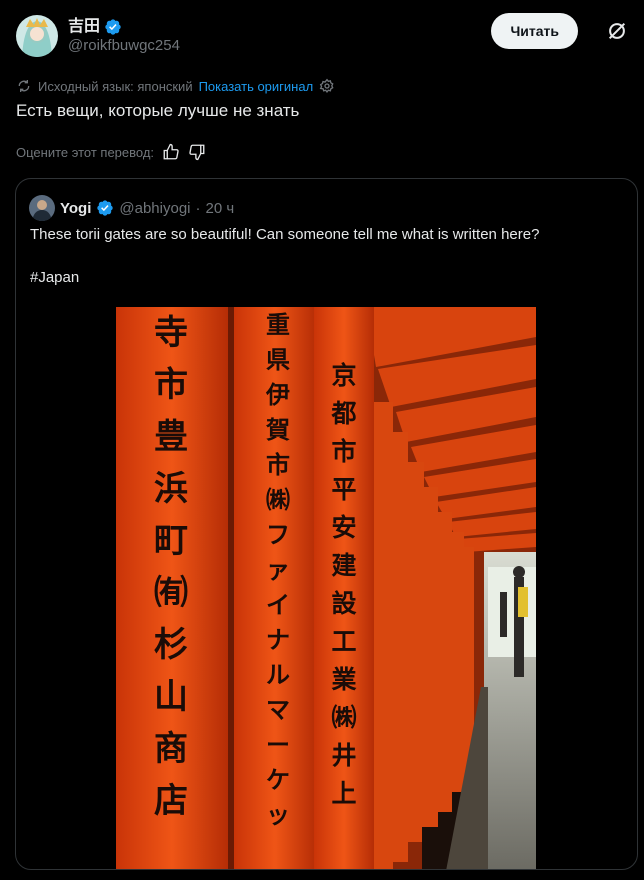 The width and height of the screenshot is (644, 880). What do you see at coordinates (171, 152) in the screenshot?
I see `thumbs-up-icon` at bounding box center [171, 152].